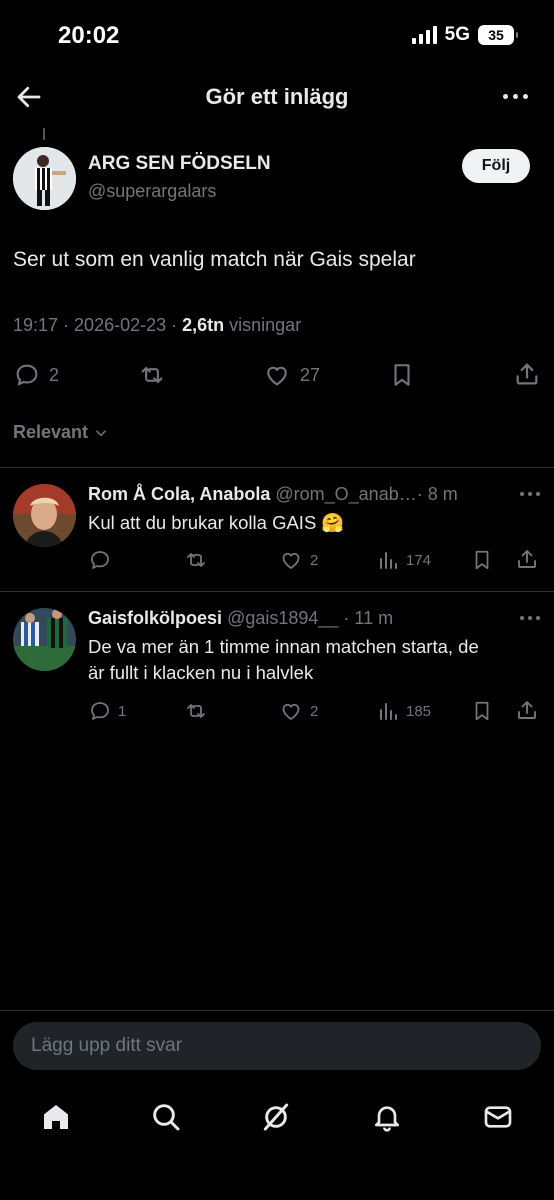 Image resolution: width=554 pixels, height=1200 pixels. Describe the element at coordinates (419, 711) in the screenshot. I see `views-count: 185` at that location.